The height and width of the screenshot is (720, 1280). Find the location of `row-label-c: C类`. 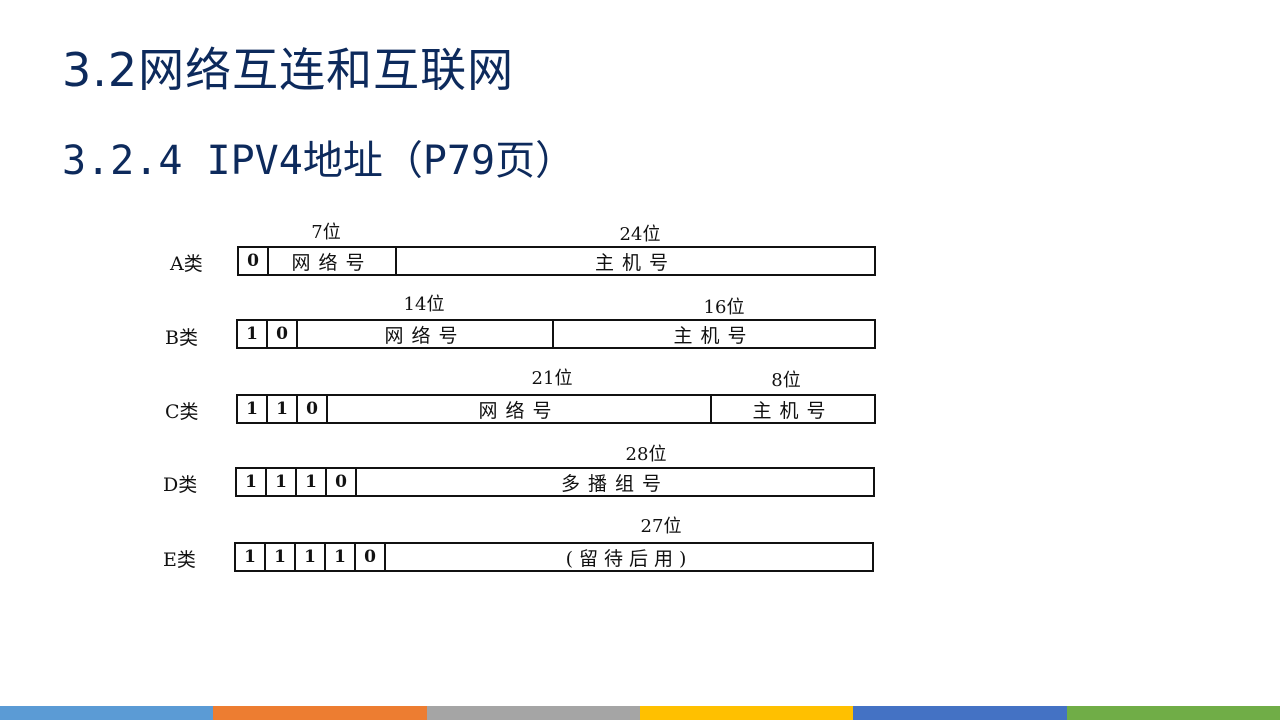

row-label-c: C类 is located at coordinates (182, 412).